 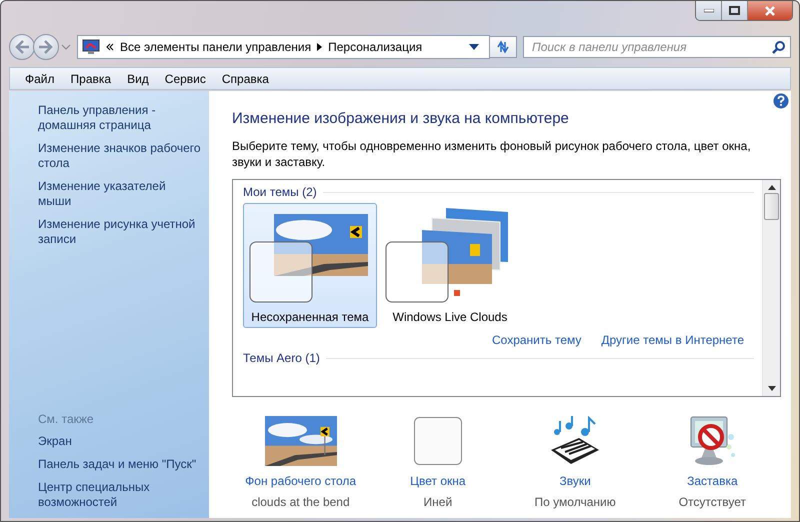 What do you see at coordinates (91, 47) in the screenshot?
I see `control-panel-icon` at bounding box center [91, 47].